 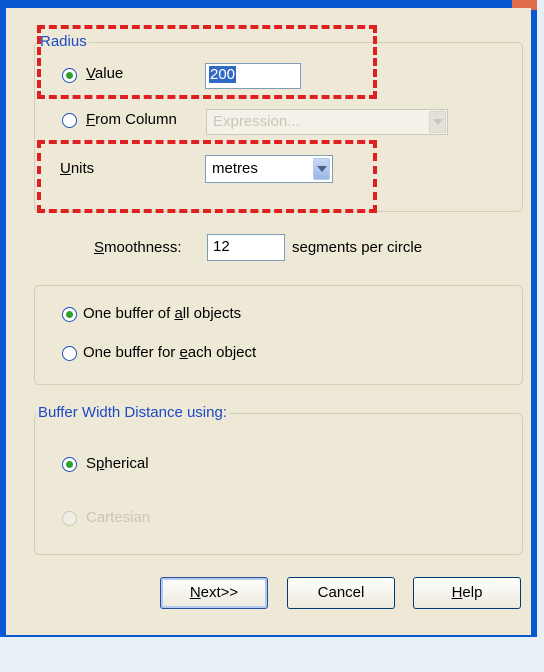 I want to click on one-buffer-each-radio, so click(x=69, y=353).